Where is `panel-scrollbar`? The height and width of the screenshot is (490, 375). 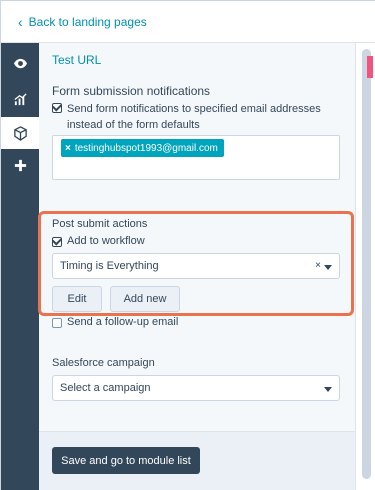
panel-scrollbar is located at coordinates (365, 266).